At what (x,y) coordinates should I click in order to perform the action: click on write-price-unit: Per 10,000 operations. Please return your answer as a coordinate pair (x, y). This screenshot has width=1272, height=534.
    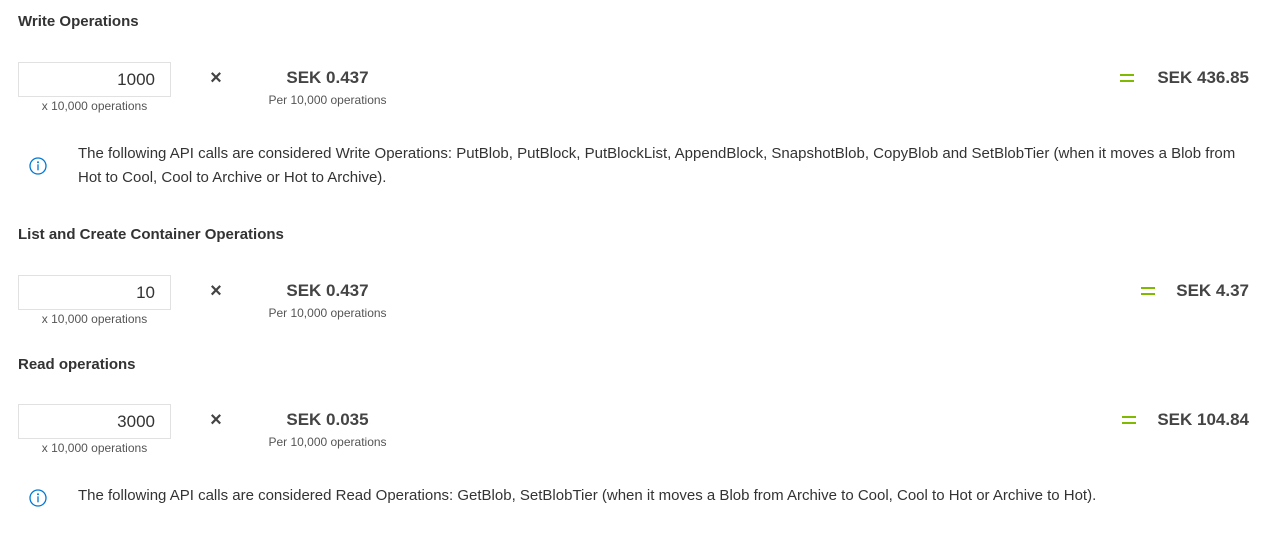
    Looking at the image, I should click on (327, 100).